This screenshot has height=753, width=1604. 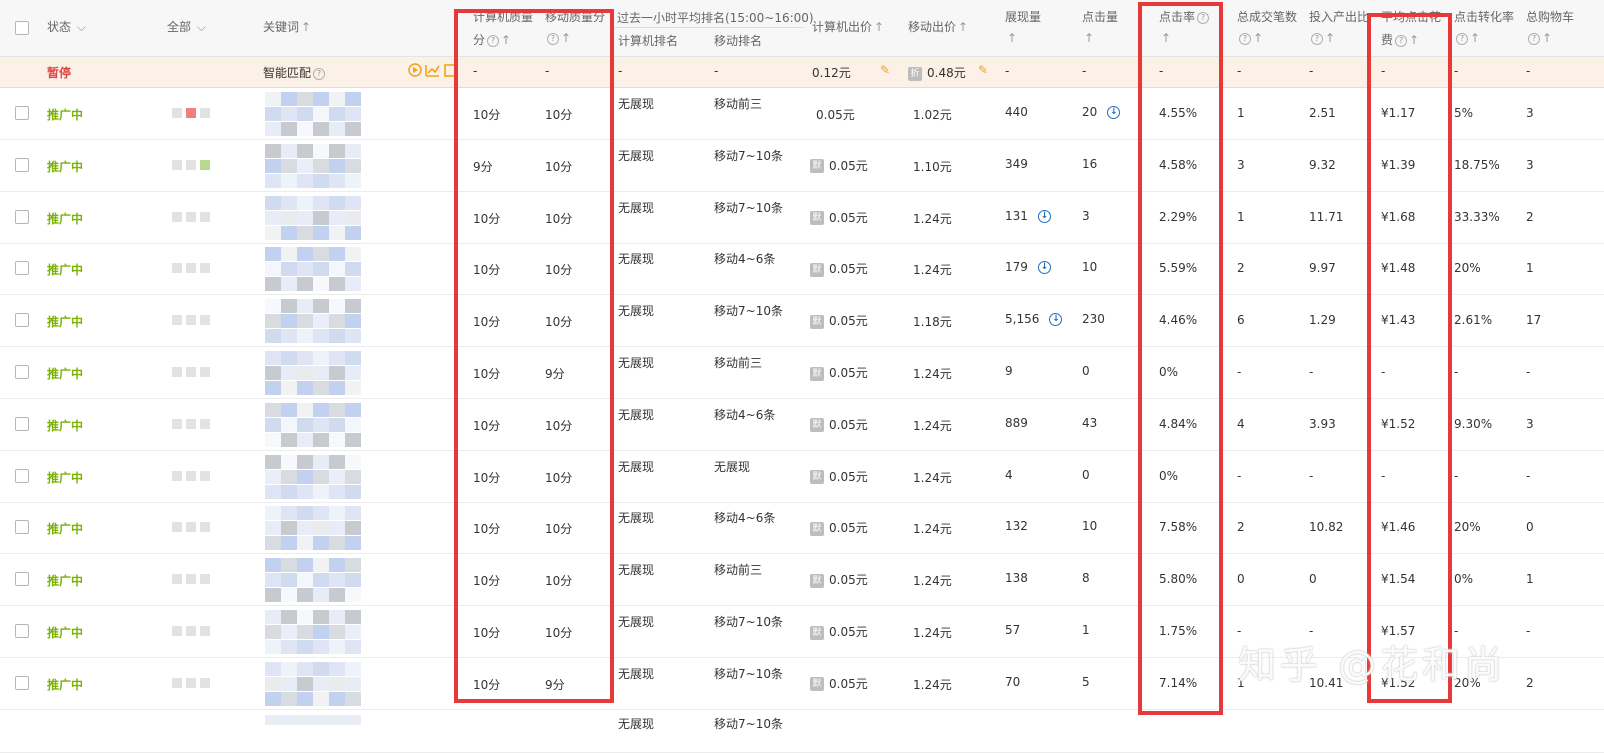 I want to click on filter-all-dropdown: 全部 ⌵, so click(x=186, y=26).